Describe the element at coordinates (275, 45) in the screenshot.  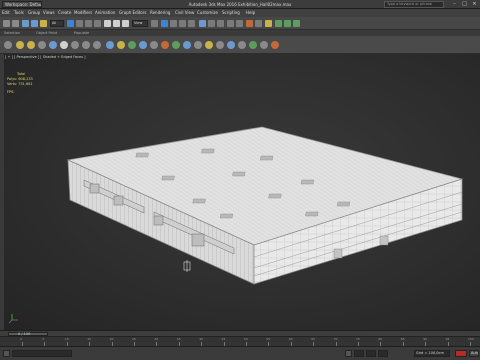
I see `tool-y-icon` at that location.